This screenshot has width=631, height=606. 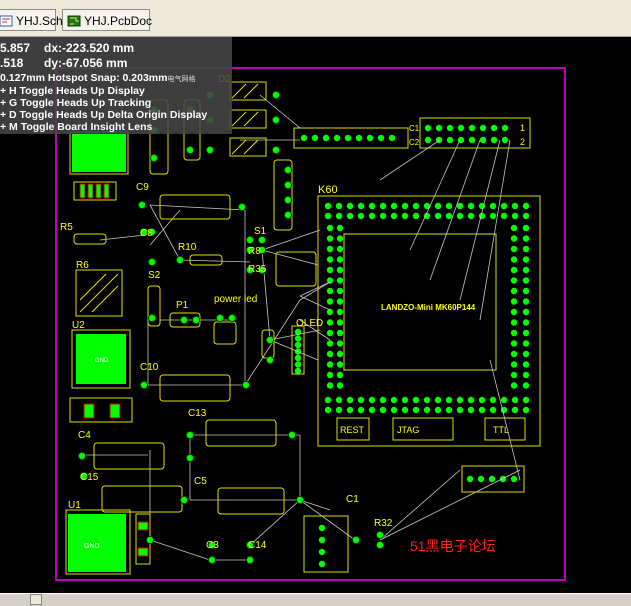 I want to click on designator-label: R32, so click(x=383, y=523).